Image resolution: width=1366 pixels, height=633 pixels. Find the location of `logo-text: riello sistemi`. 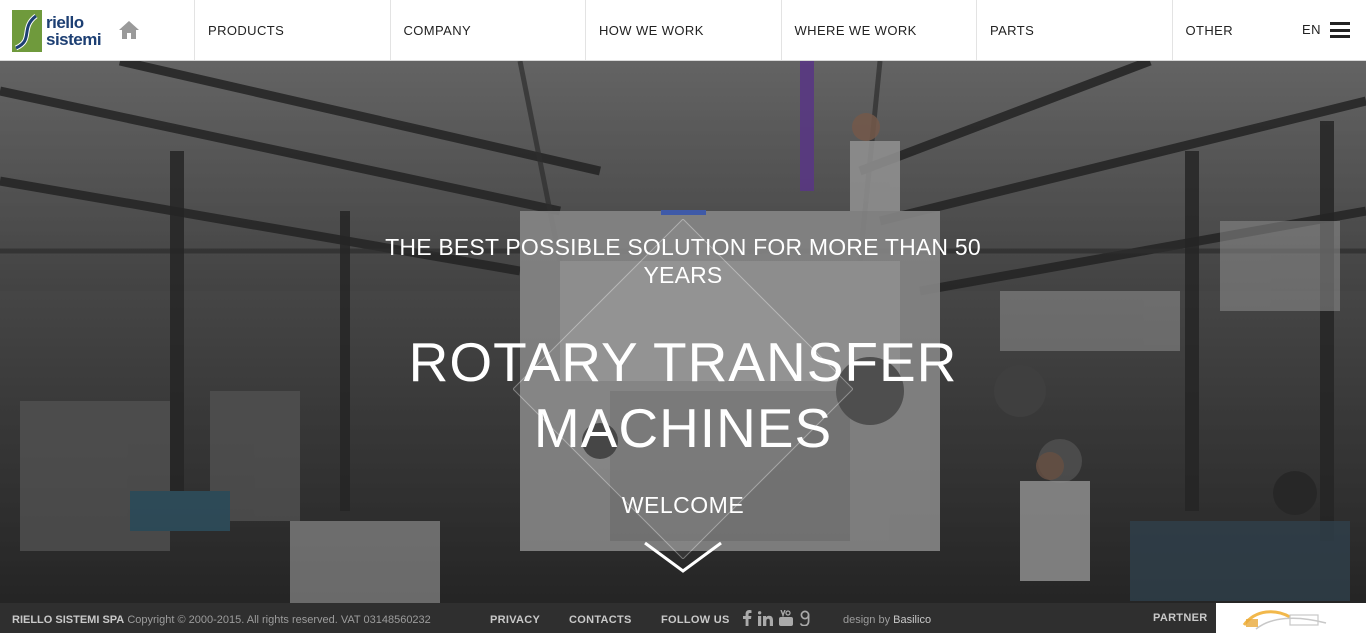

logo-text: riello sistemi is located at coordinates (74, 31).